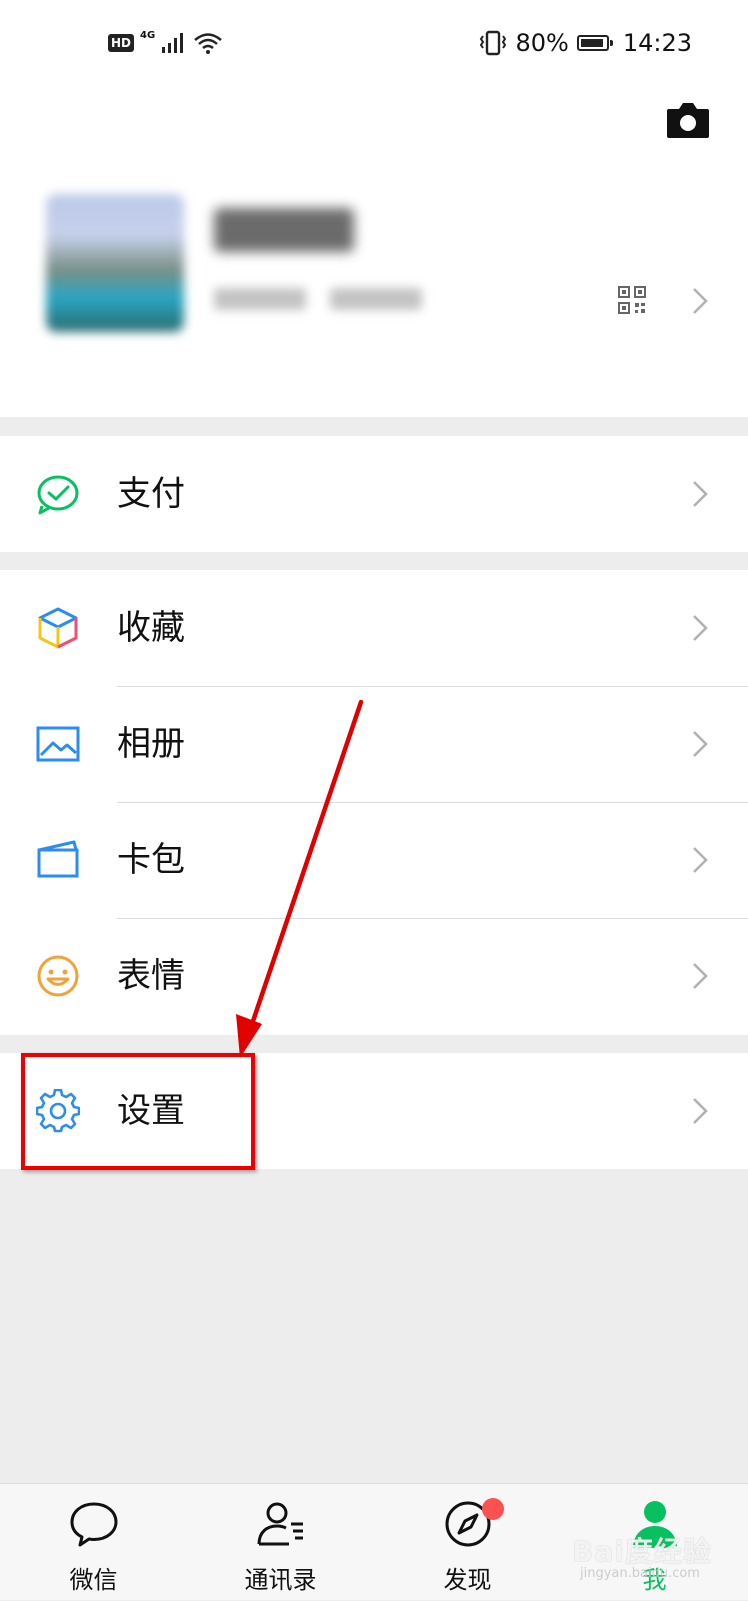  I want to click on menu-item-album: 相册, so click(374, 744).